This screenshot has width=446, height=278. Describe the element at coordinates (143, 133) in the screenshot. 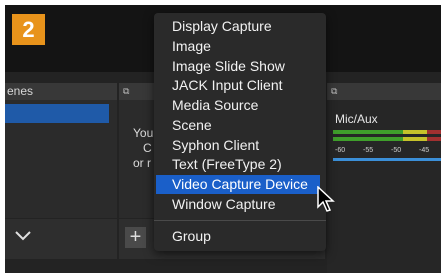

I see `sources-message-line: You` at that location.